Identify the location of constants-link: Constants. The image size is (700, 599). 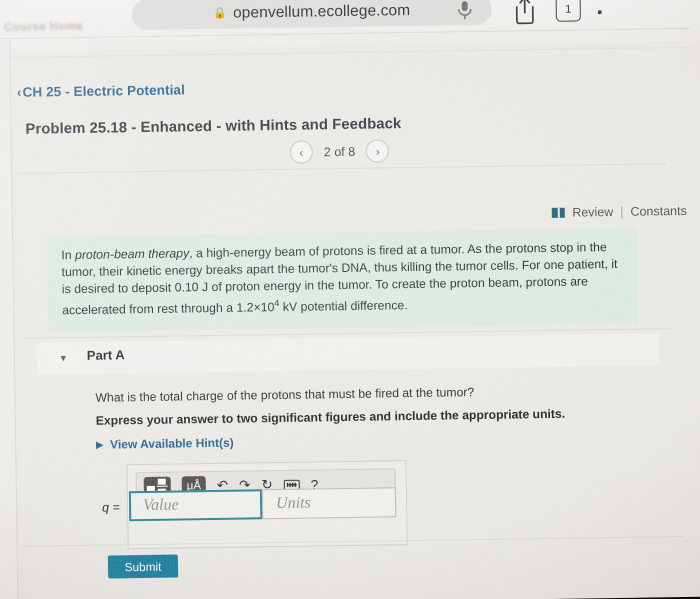
(658, 211).